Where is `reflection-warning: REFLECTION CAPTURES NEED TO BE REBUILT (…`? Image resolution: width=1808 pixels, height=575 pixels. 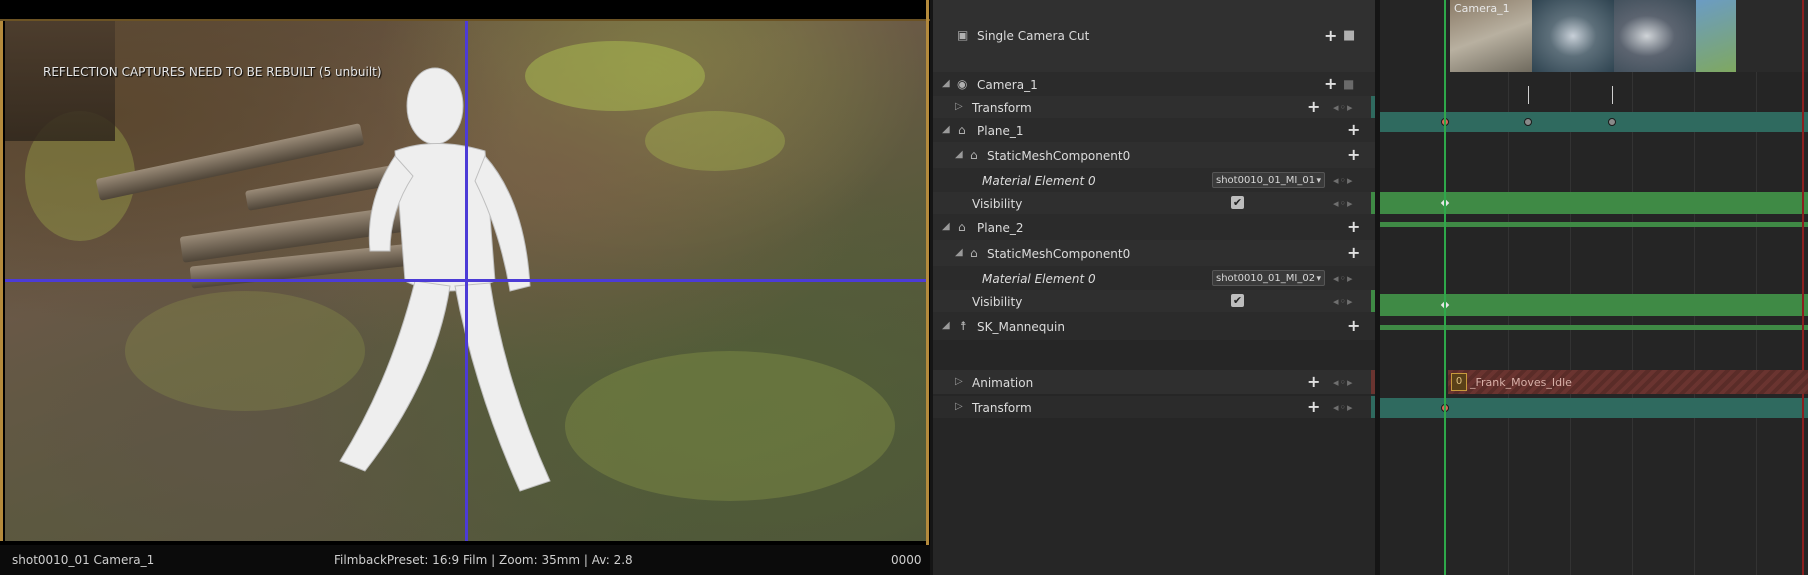
reflection-warning: REFLECTION CAPTURES NEED TO BE REBUILT (… is located at coordinates (212, 72).